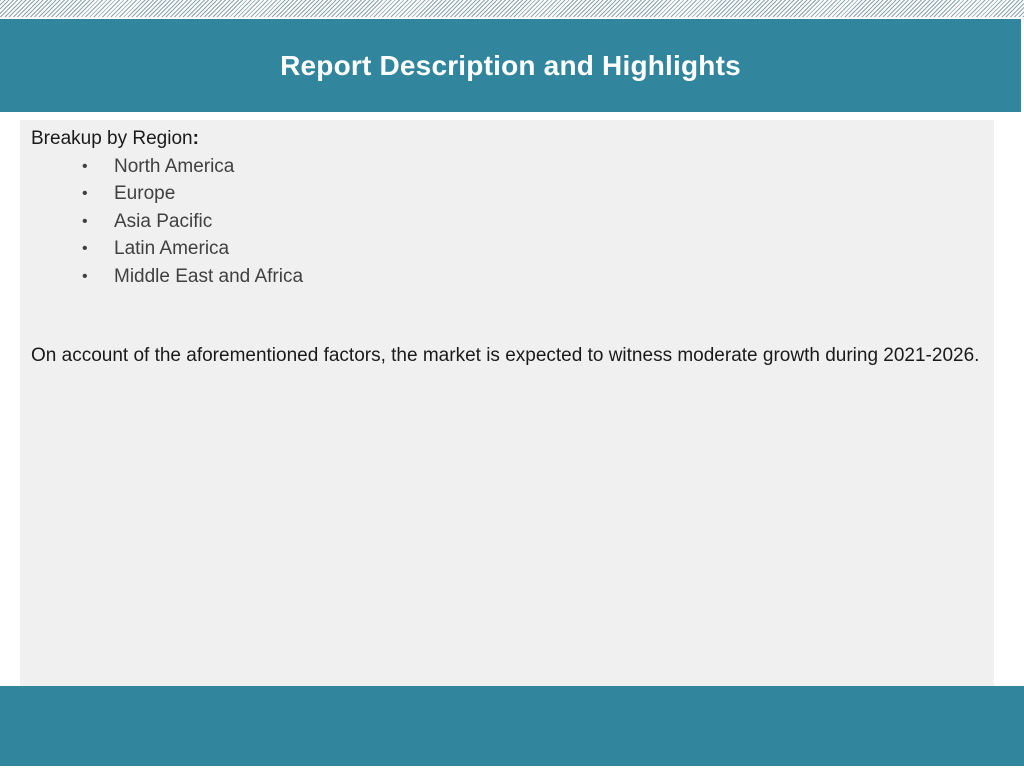 The width and height of the screenshot is (1024, 768). I want to click on region-label: Europe, so click(145, 194).